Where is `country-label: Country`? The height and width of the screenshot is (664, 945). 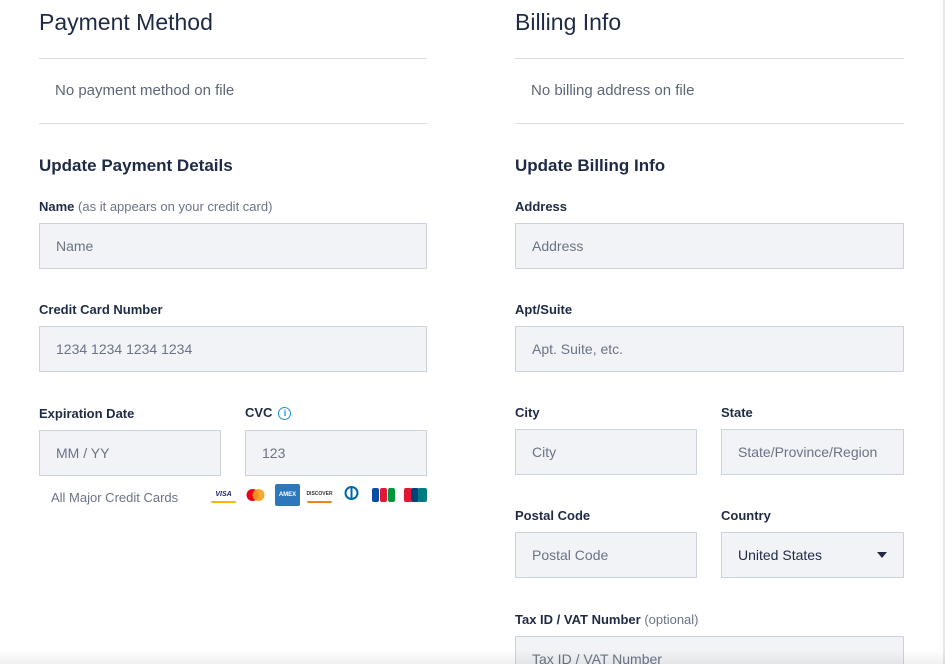
country-label: Country is located at coordinates (746, 515).